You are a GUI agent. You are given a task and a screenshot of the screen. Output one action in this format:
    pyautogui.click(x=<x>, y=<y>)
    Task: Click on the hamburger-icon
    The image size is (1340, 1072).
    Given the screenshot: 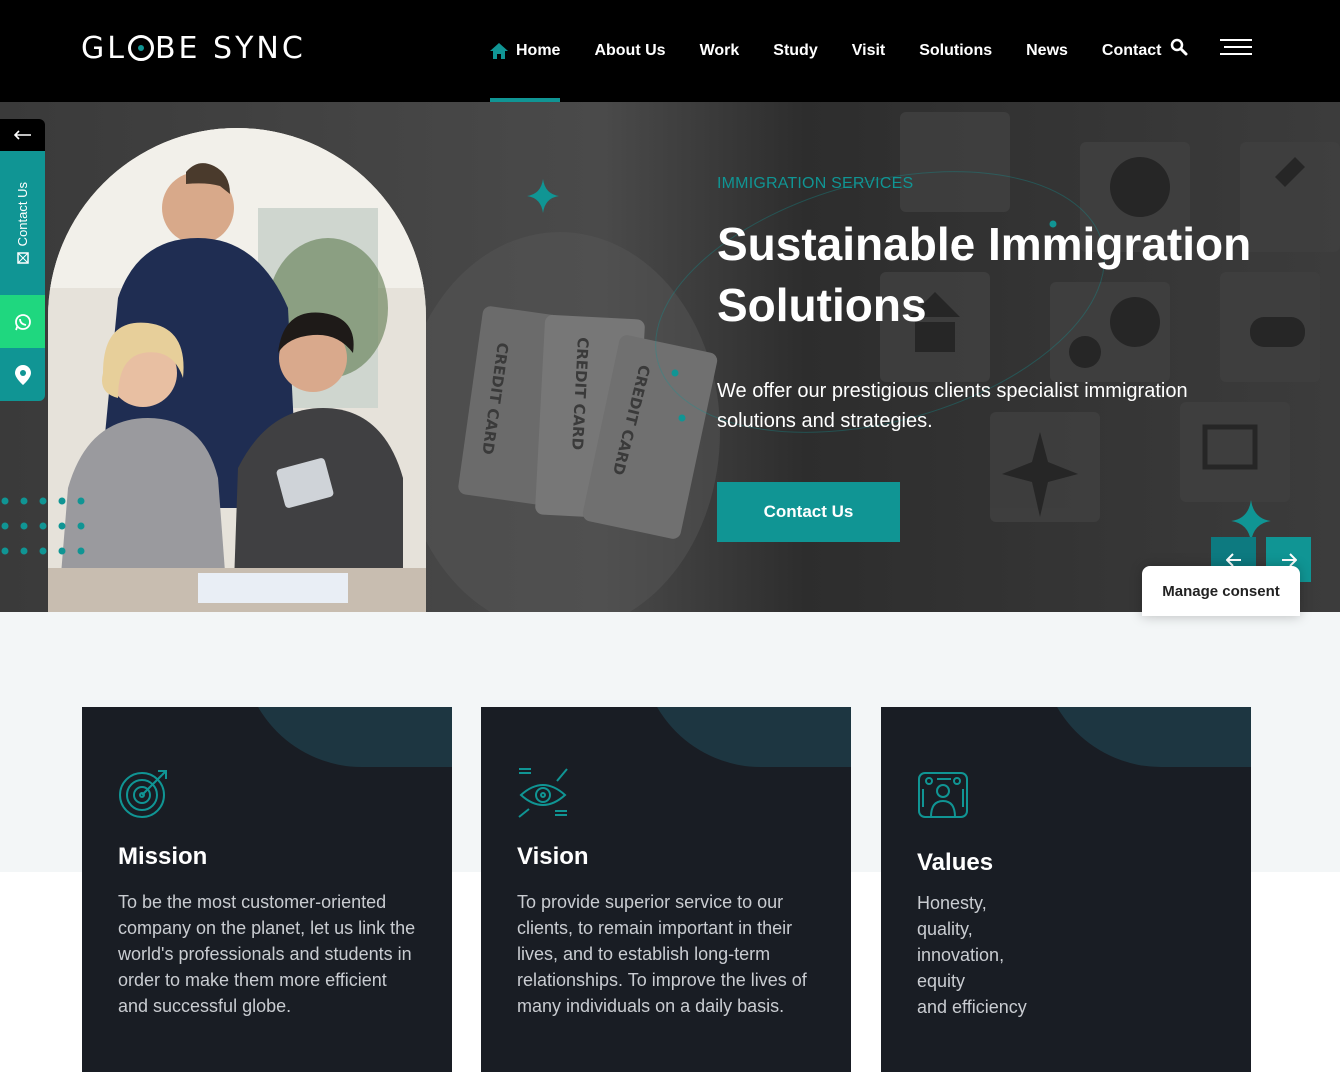 What is the action you would take?
    pyautogui.click(x=1236, y=48)
    